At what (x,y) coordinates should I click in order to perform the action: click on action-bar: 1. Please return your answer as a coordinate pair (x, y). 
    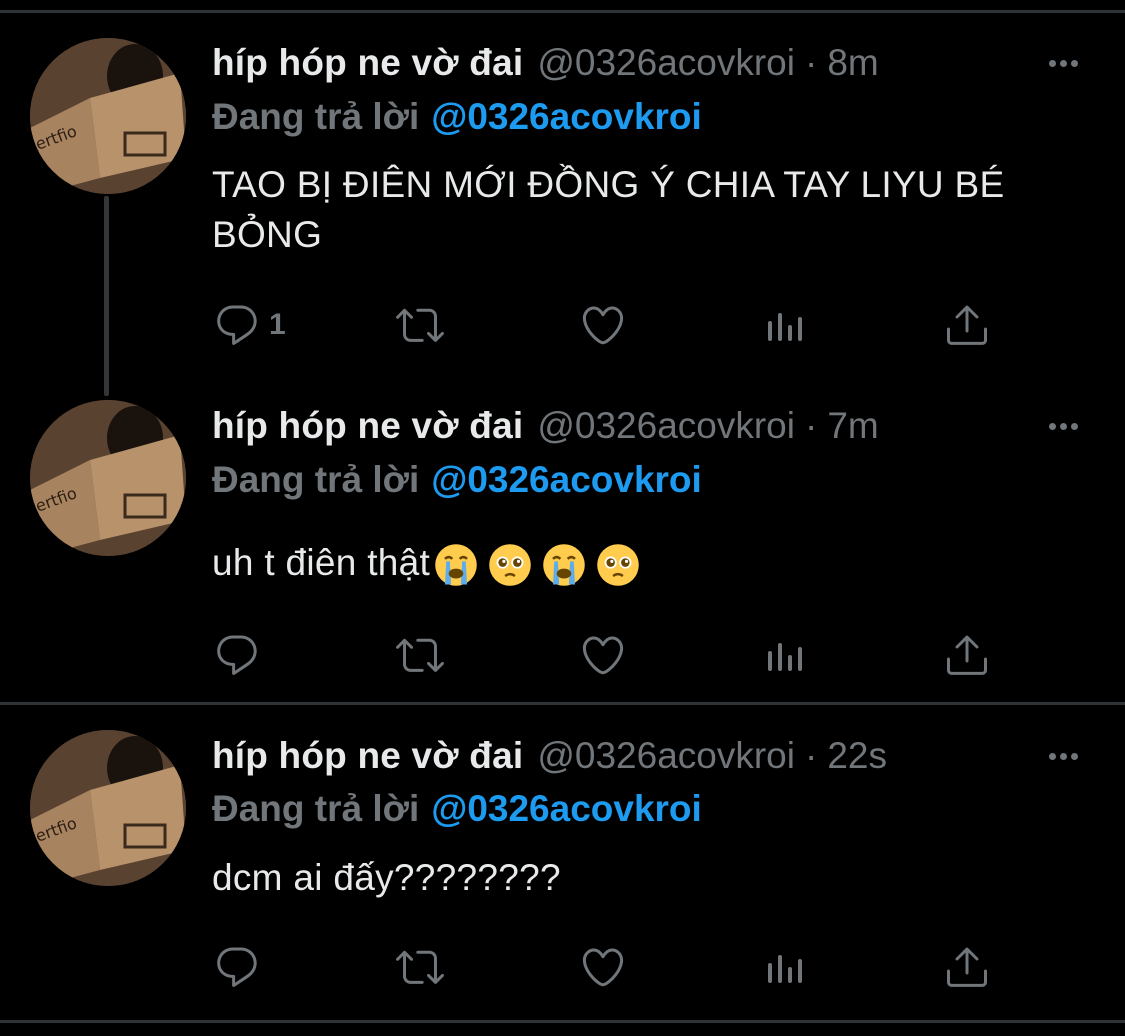
    Looking at the image, I should click on (562, 325).